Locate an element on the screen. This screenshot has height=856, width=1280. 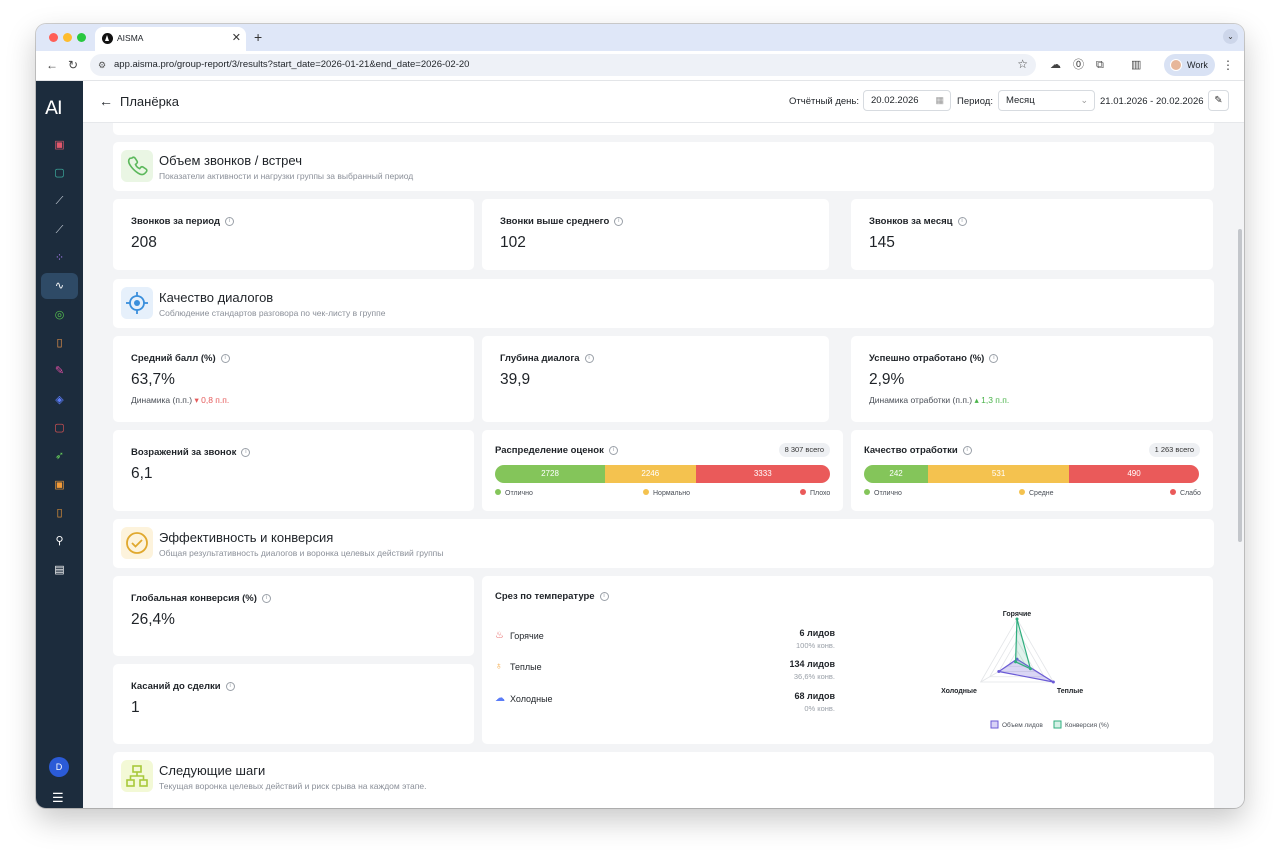
legend-weak: Слабо is located at coordinates (1185, 493).